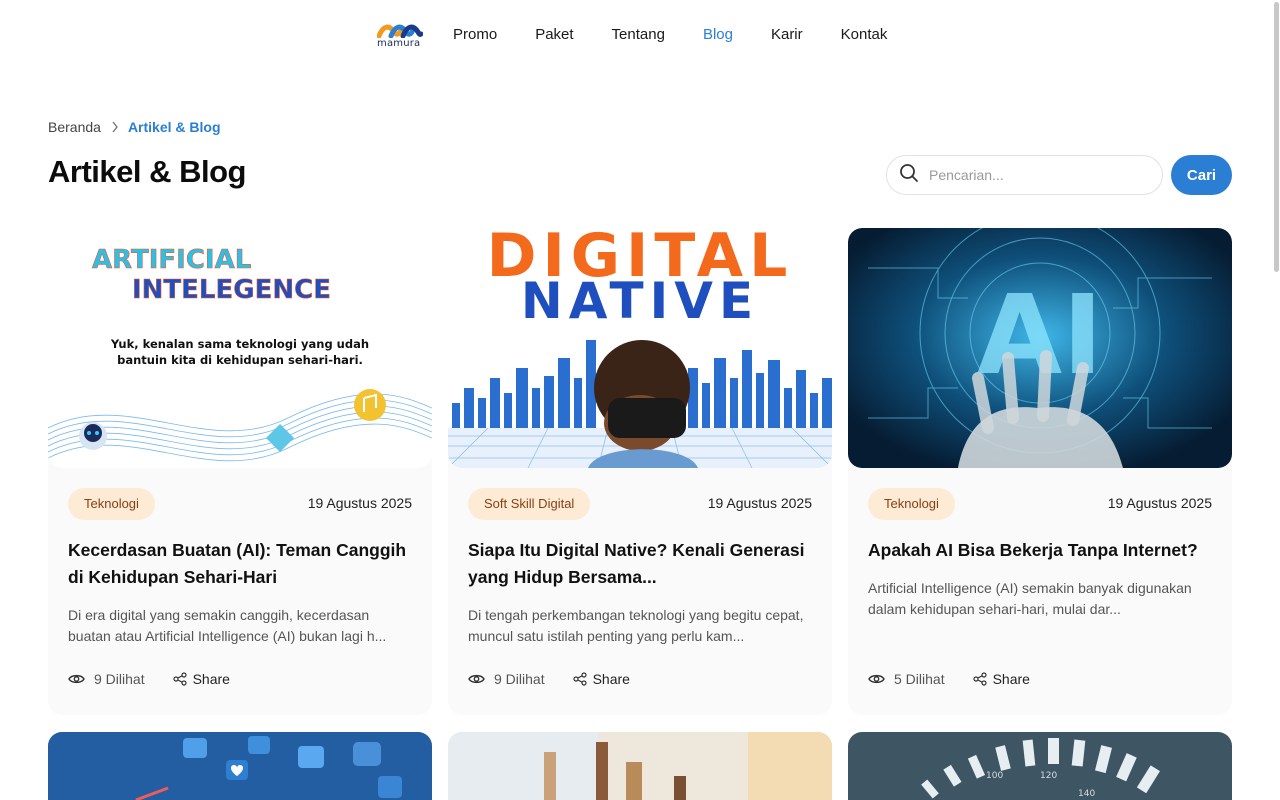 The width and height of the screenshot is (1280, 800). What do you see at coordinates (864, 35) in the screenshot?
I see `nav-item-kontak: Kontak` at bounding box center [864, 35].